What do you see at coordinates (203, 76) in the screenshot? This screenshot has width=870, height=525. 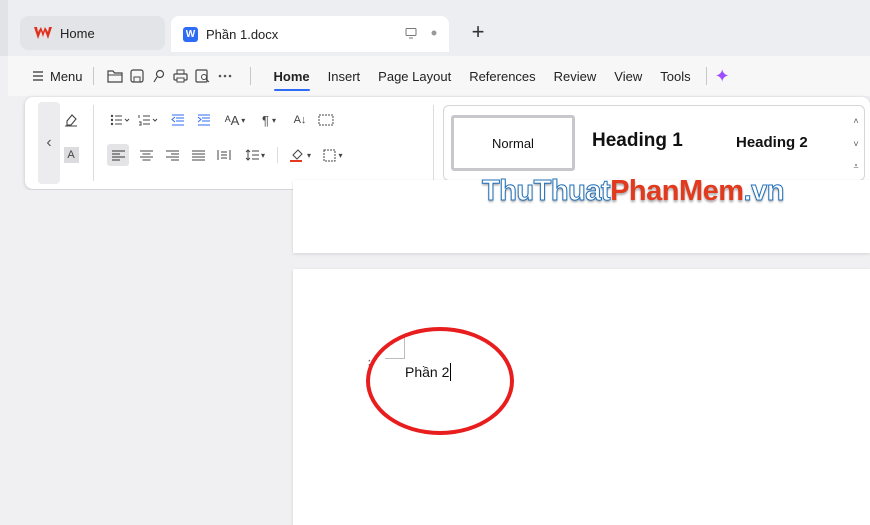 I see `print-preview-icon` at bounding box center [203, 76].